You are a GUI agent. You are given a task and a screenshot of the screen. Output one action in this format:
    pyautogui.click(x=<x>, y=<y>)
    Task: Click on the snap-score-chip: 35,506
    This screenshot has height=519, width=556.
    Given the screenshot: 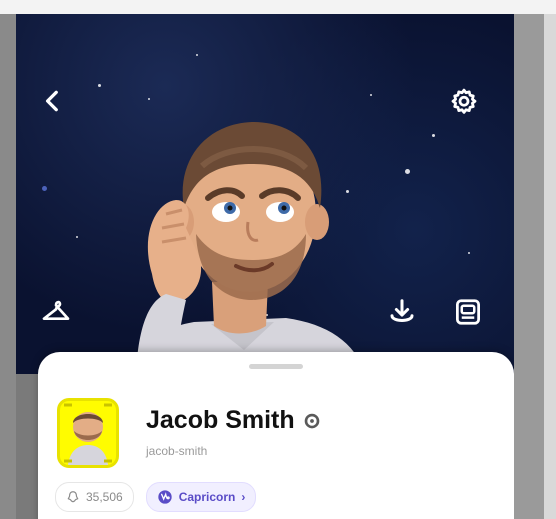 What is the action you would take?
    pyautogui.click(x=94, y=497)
    